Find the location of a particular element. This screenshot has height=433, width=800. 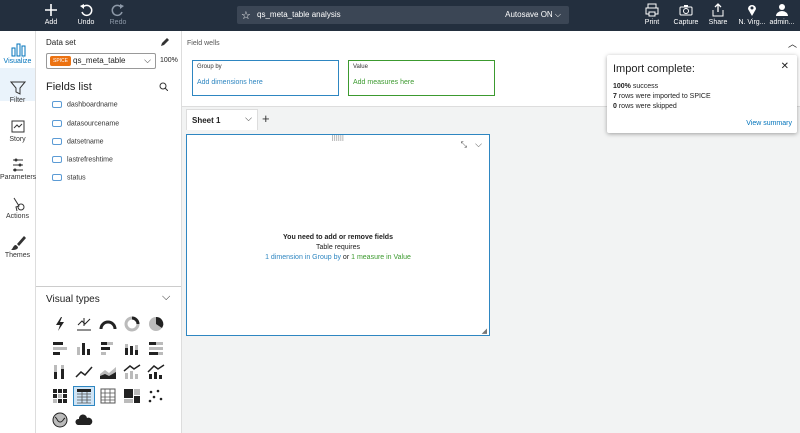

dataset-label: Data set is located at coordinates (61, 42).